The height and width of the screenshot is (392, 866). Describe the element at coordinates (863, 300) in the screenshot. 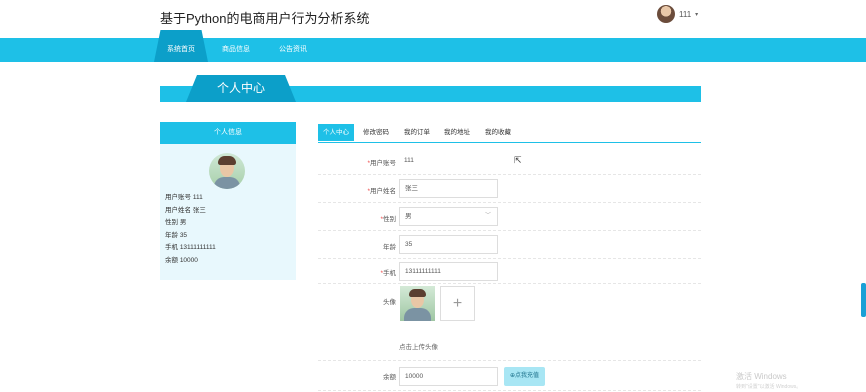

I see `scrollbar-thumb` at that location.